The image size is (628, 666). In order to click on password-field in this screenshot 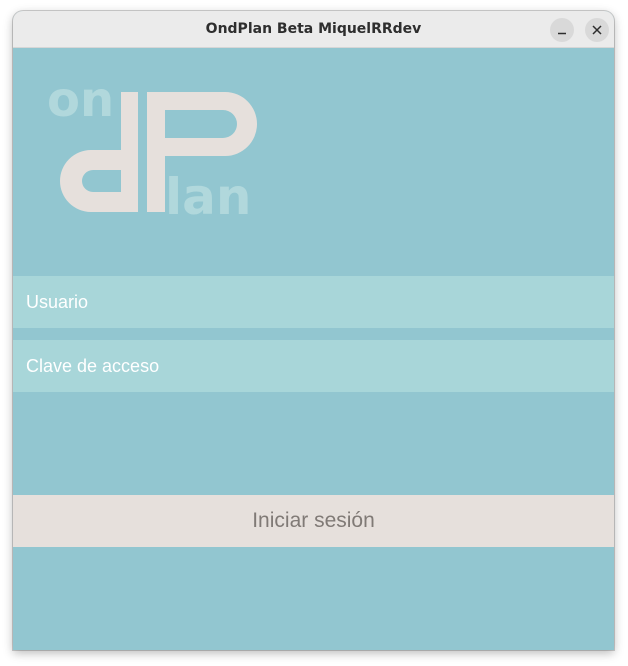, I will do `click(313, 366)`.